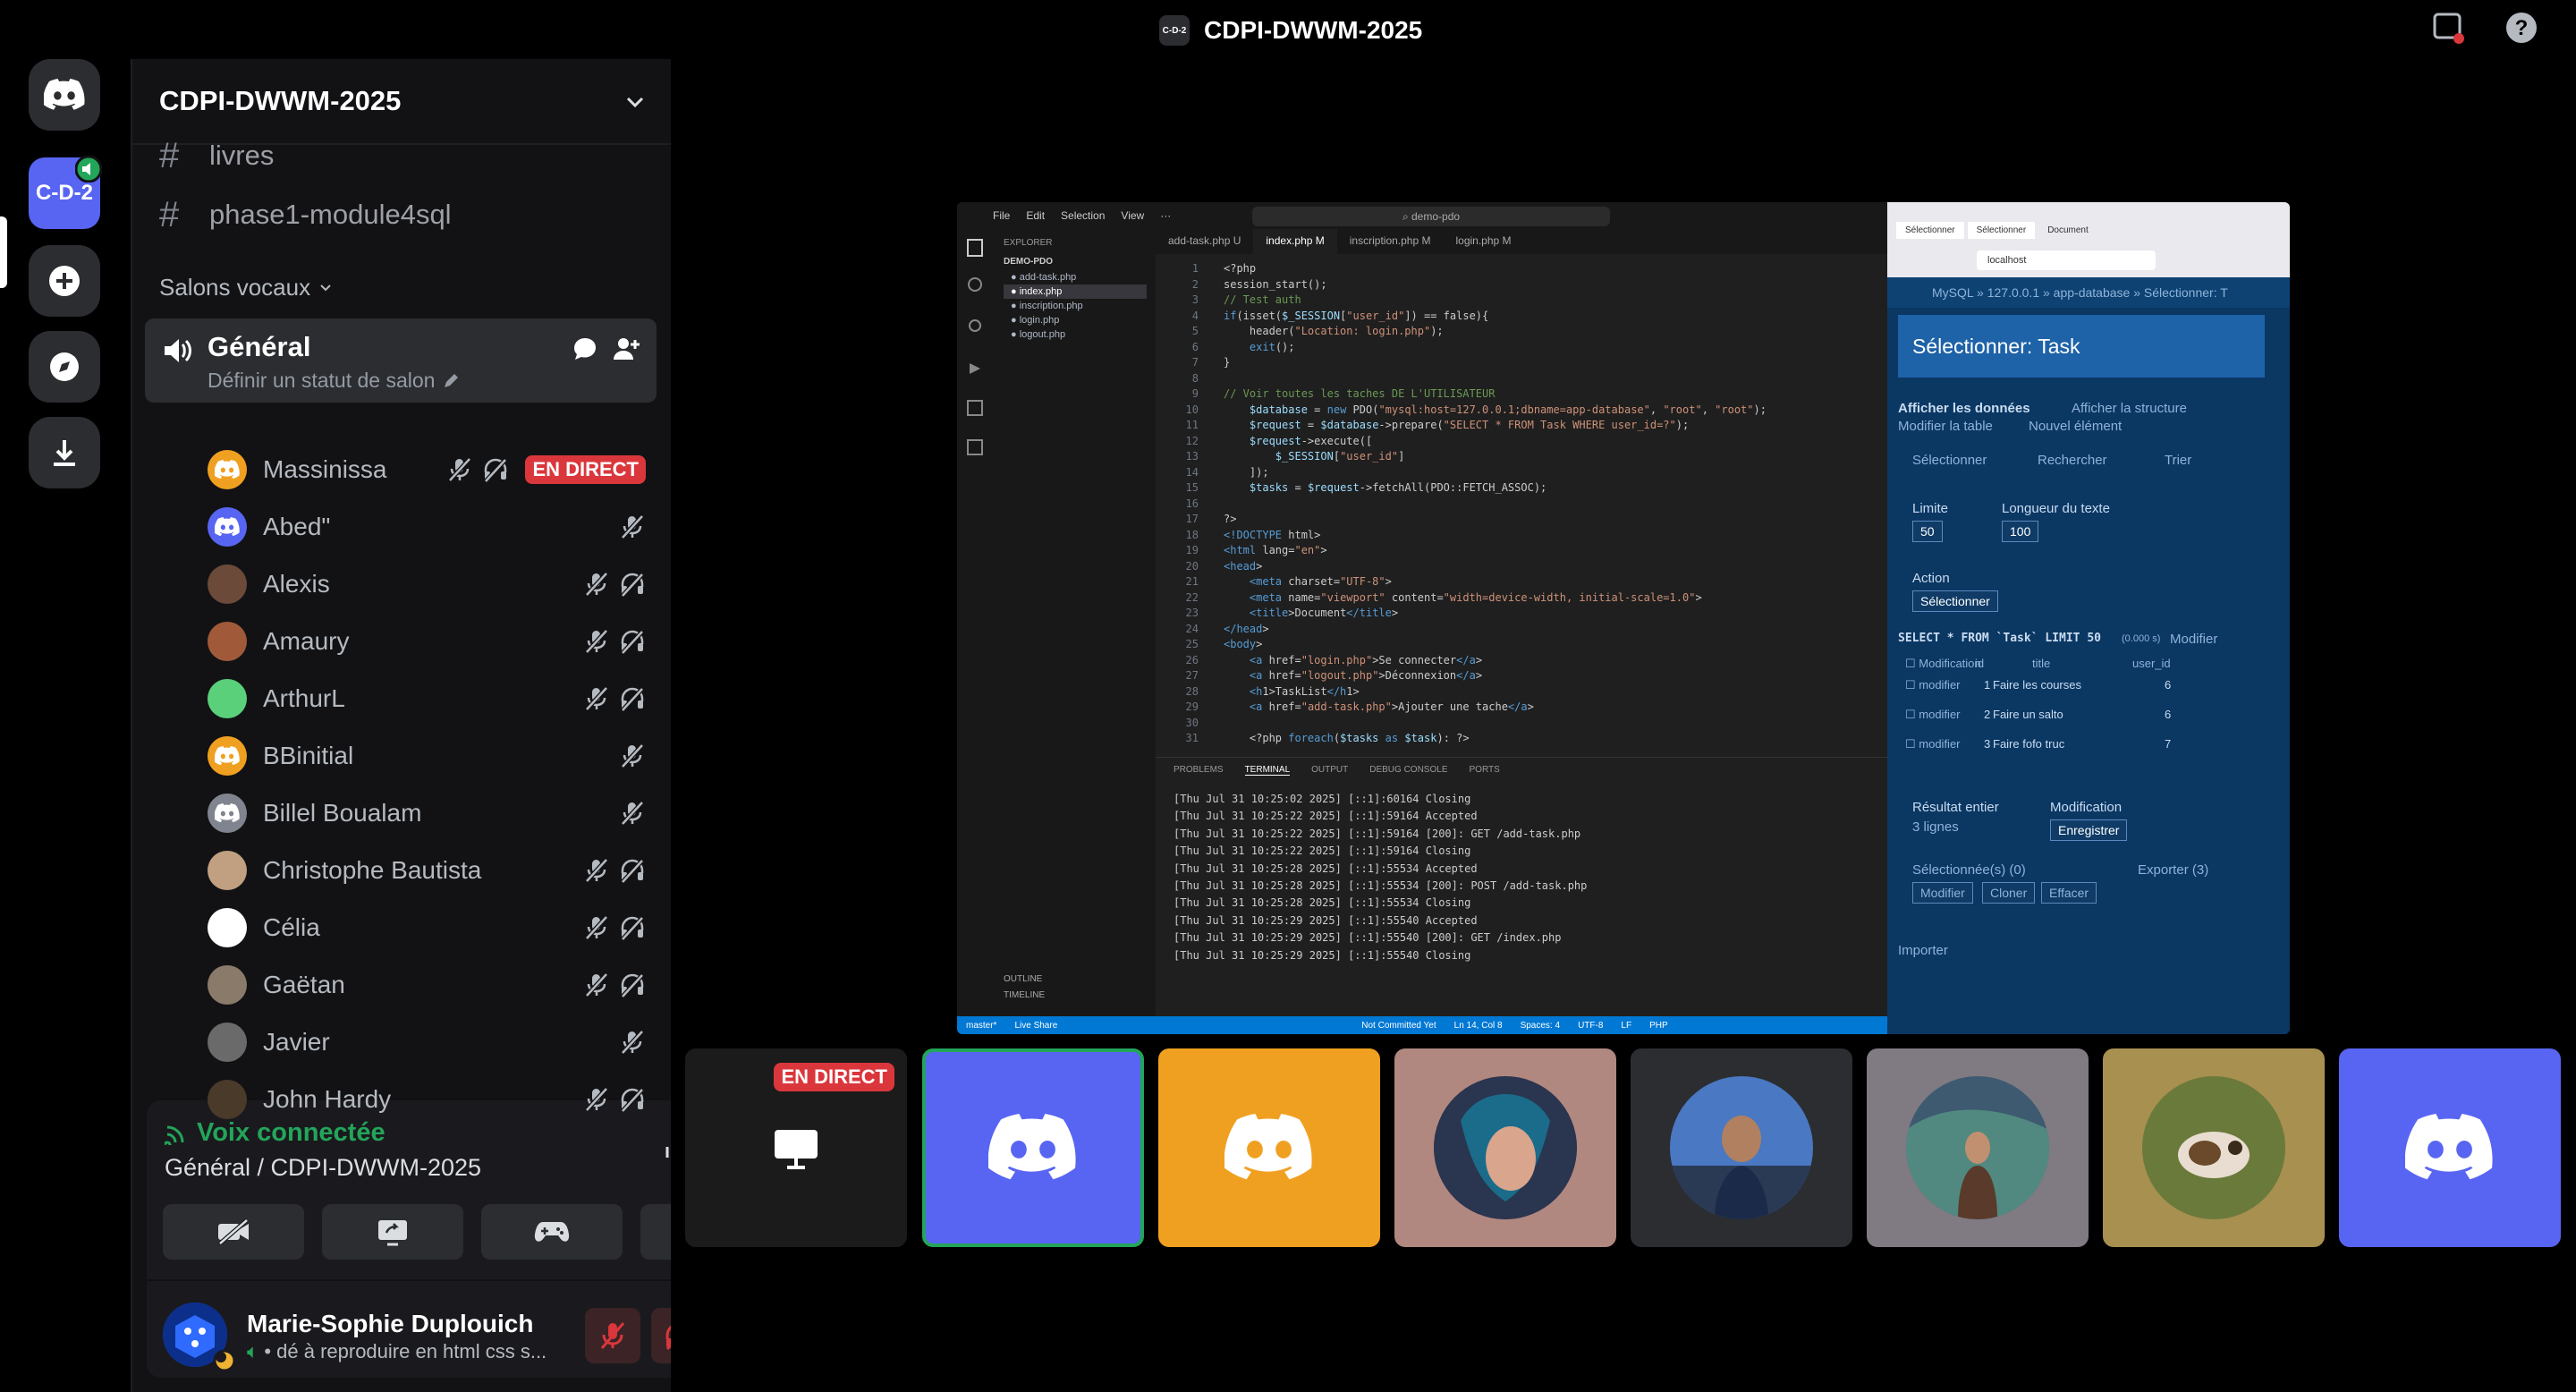  What do you see at coordinates (1945, 426) in the screenshot?
I see `link-alter-table: Modifier la table` at bounding box center [1945, 426].